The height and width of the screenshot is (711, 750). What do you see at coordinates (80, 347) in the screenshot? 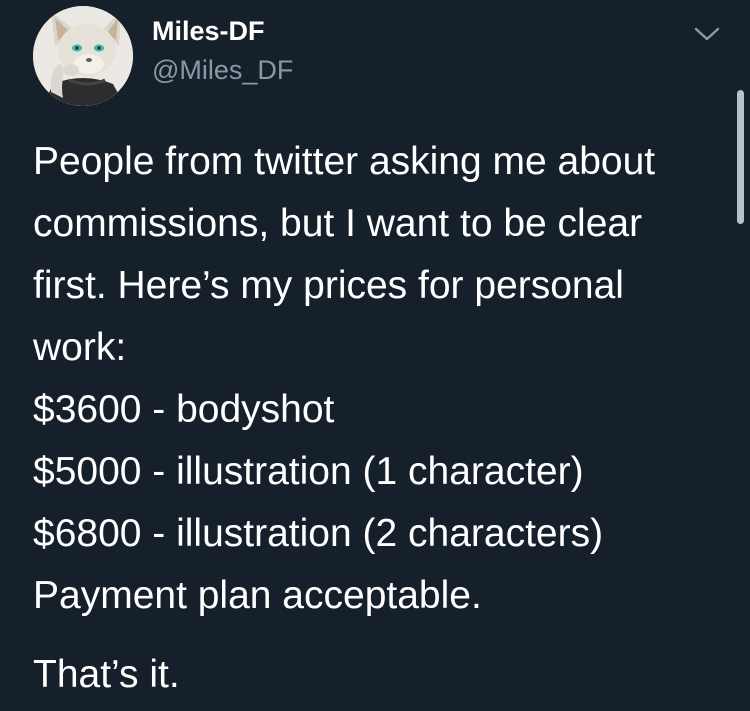
I see `tweet-text-line: work:` at bounding box center [80, 347].